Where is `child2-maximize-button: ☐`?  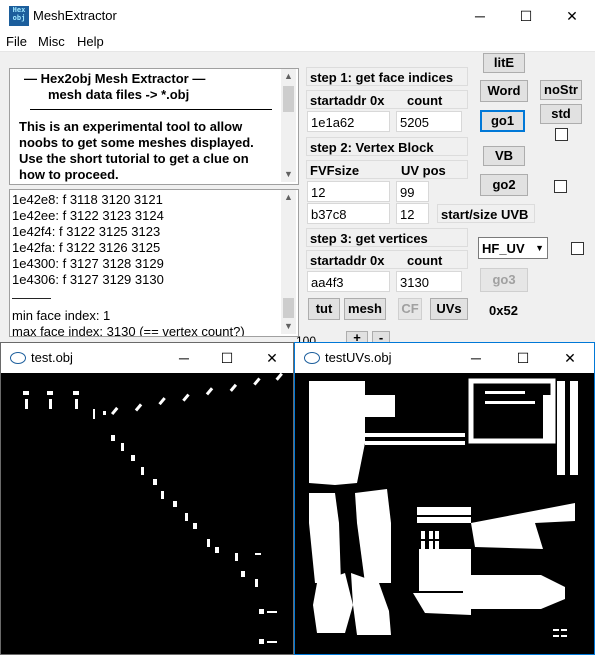
child2-maximize-button: ☐ is located at coordinates (523, 358).